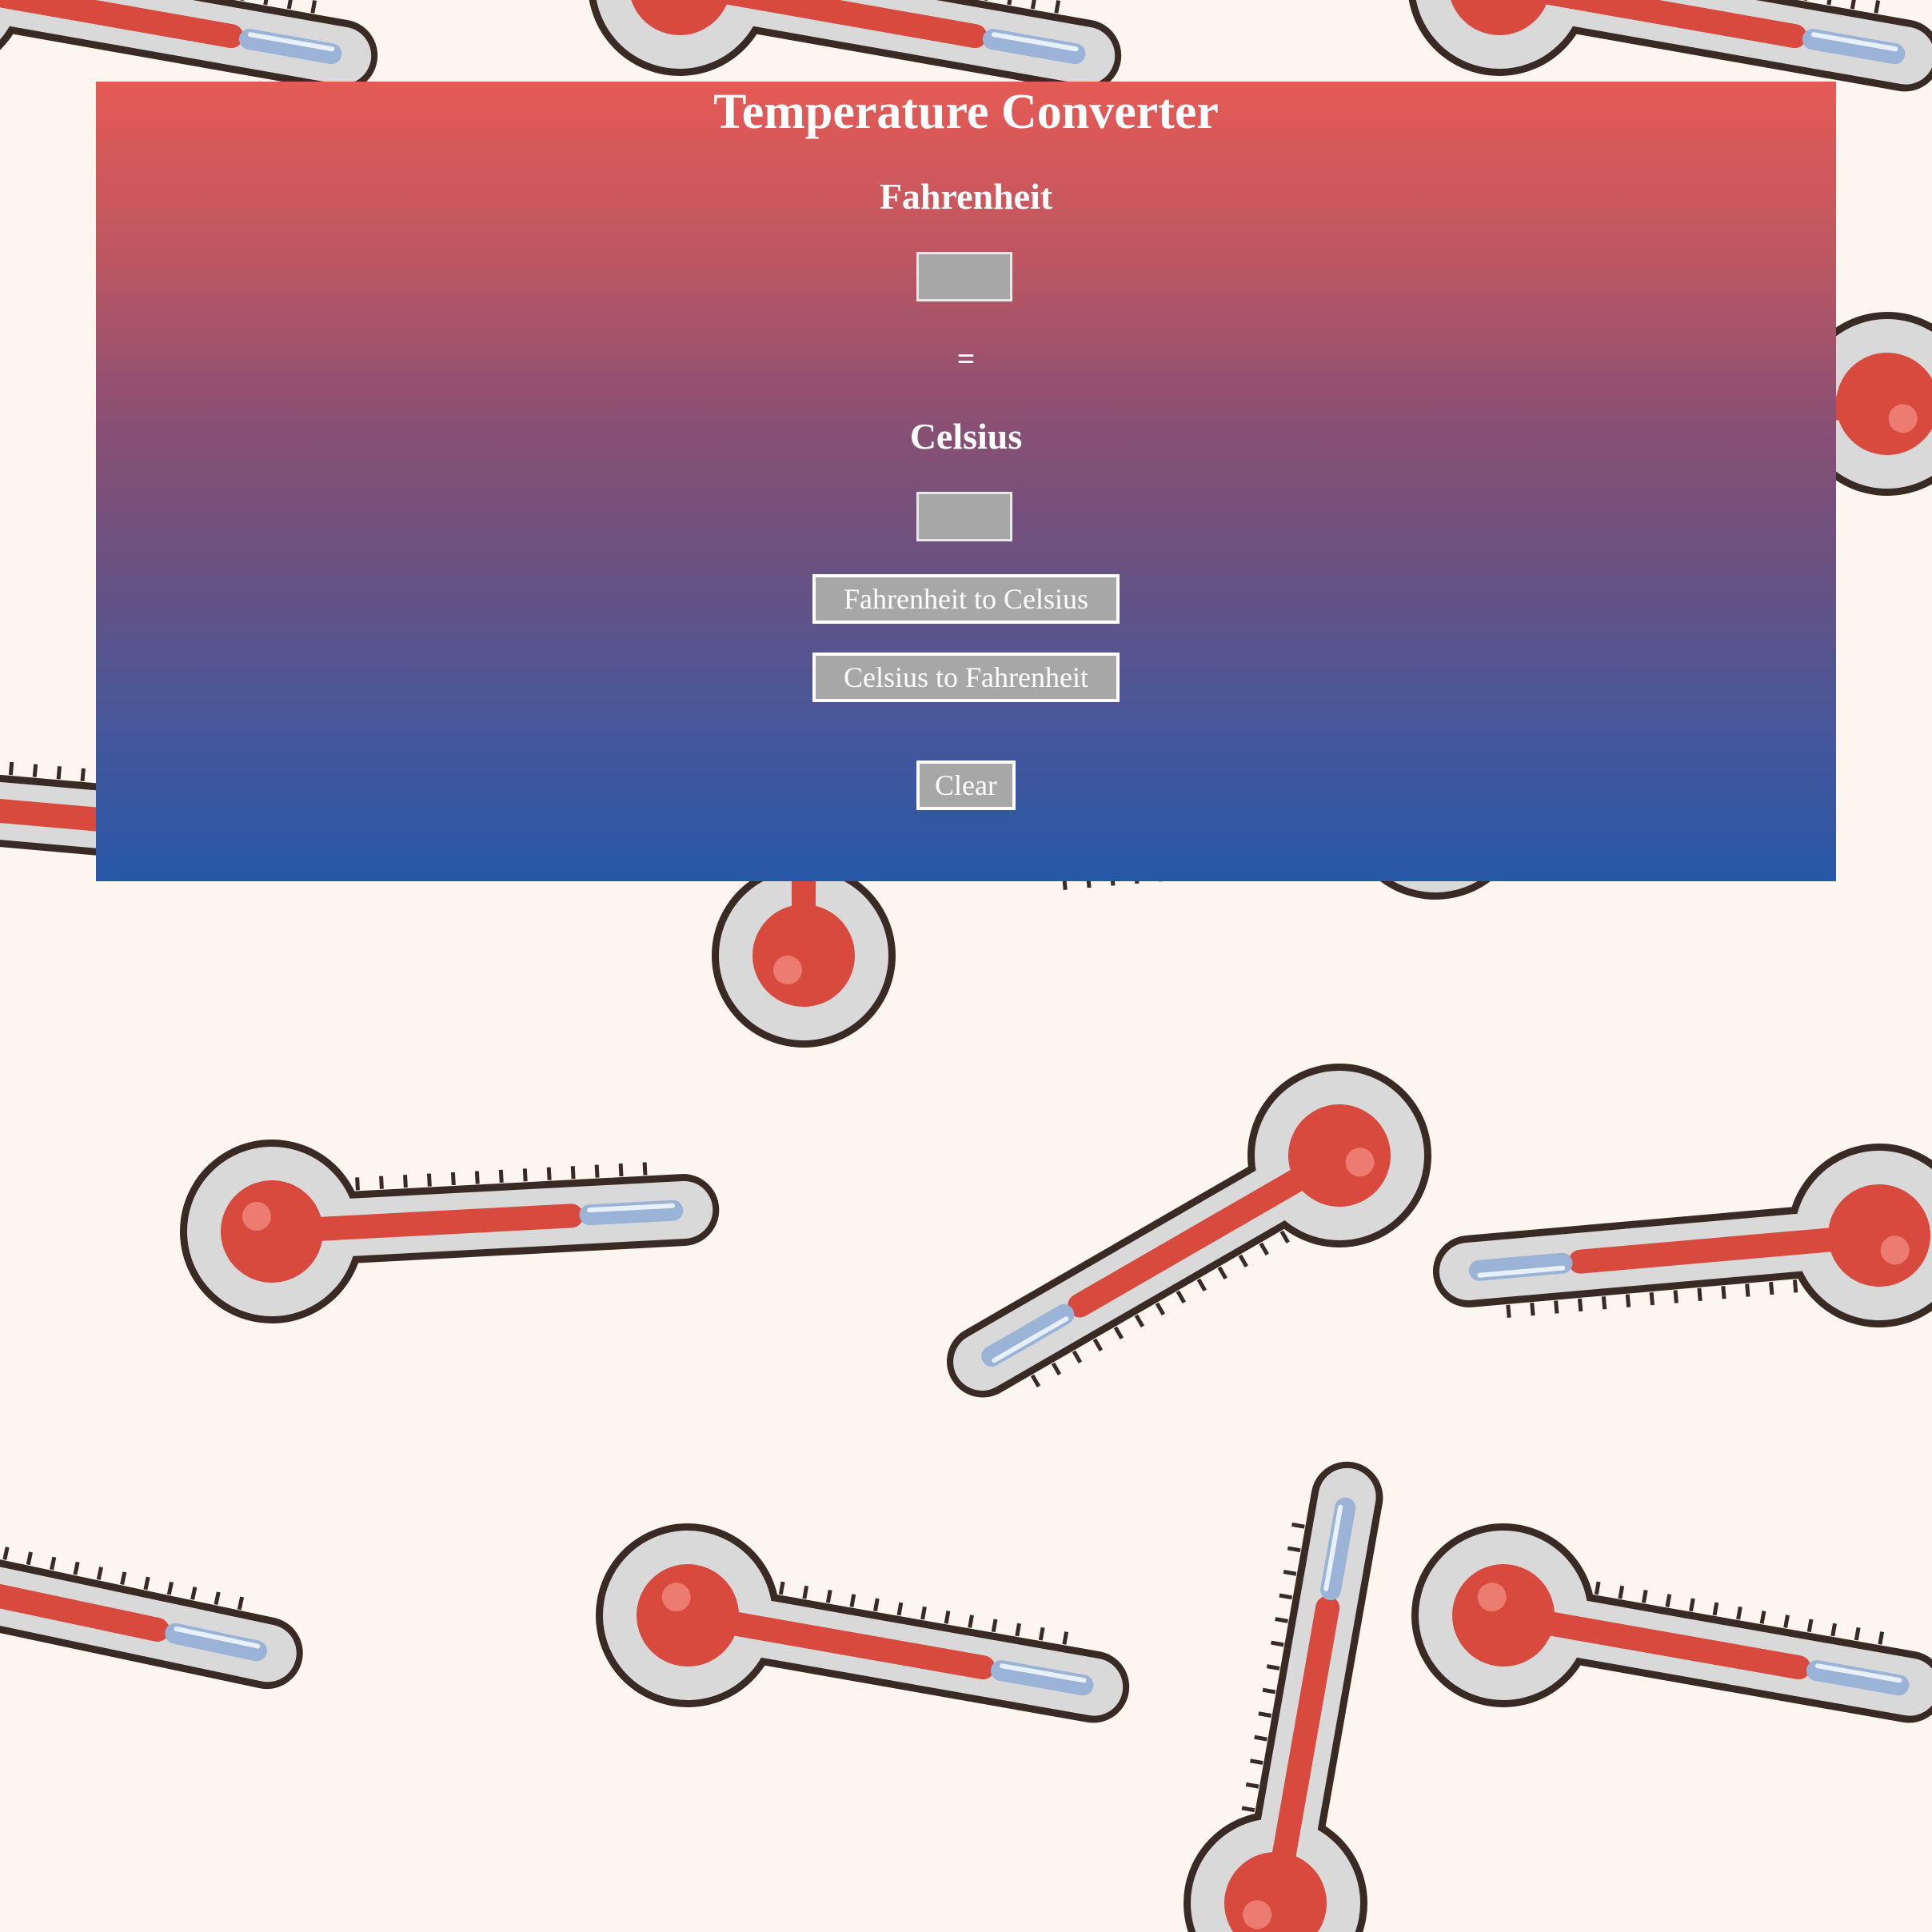 Image resolution: width=1932 pixels, height=1932 pixels. Describe the element at coordinates (966, 437) in the screenshot. I see `celsius-label: Celsius` at that location.